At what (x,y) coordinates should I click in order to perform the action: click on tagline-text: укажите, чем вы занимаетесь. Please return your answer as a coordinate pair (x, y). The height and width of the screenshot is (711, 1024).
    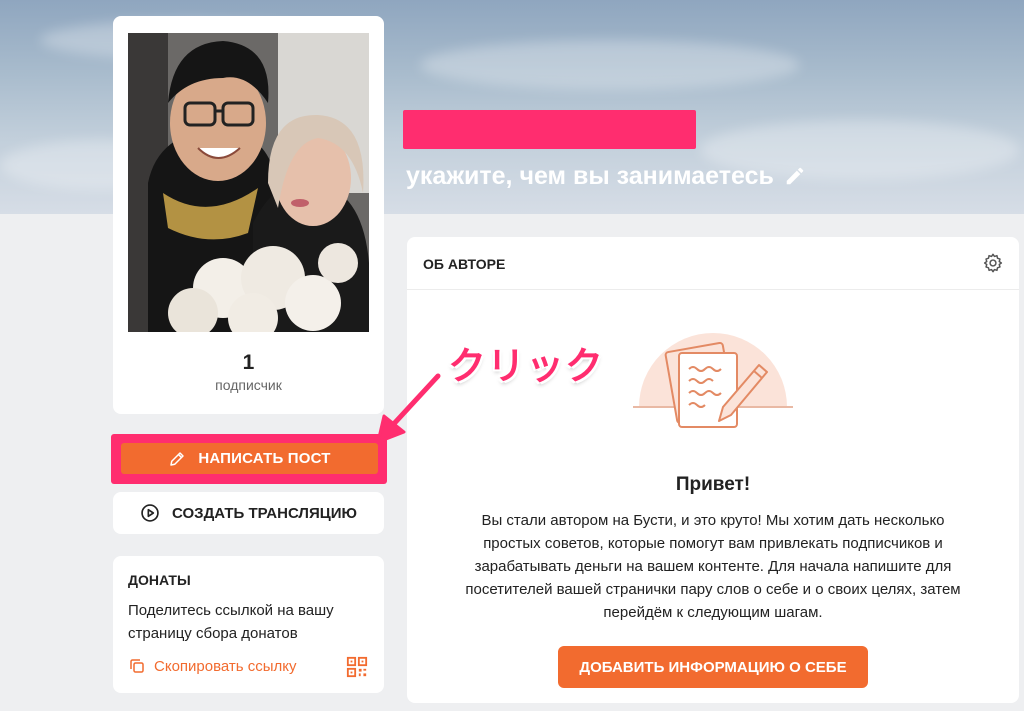
    Looking at the image, I should click on (590, 175).